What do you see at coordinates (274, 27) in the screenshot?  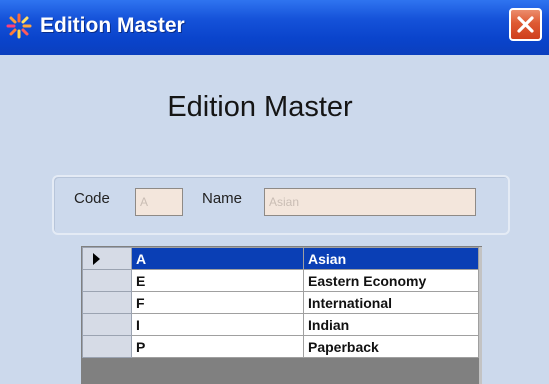 I see `title-bar: Edition Master` at bounding box center [274, 27].